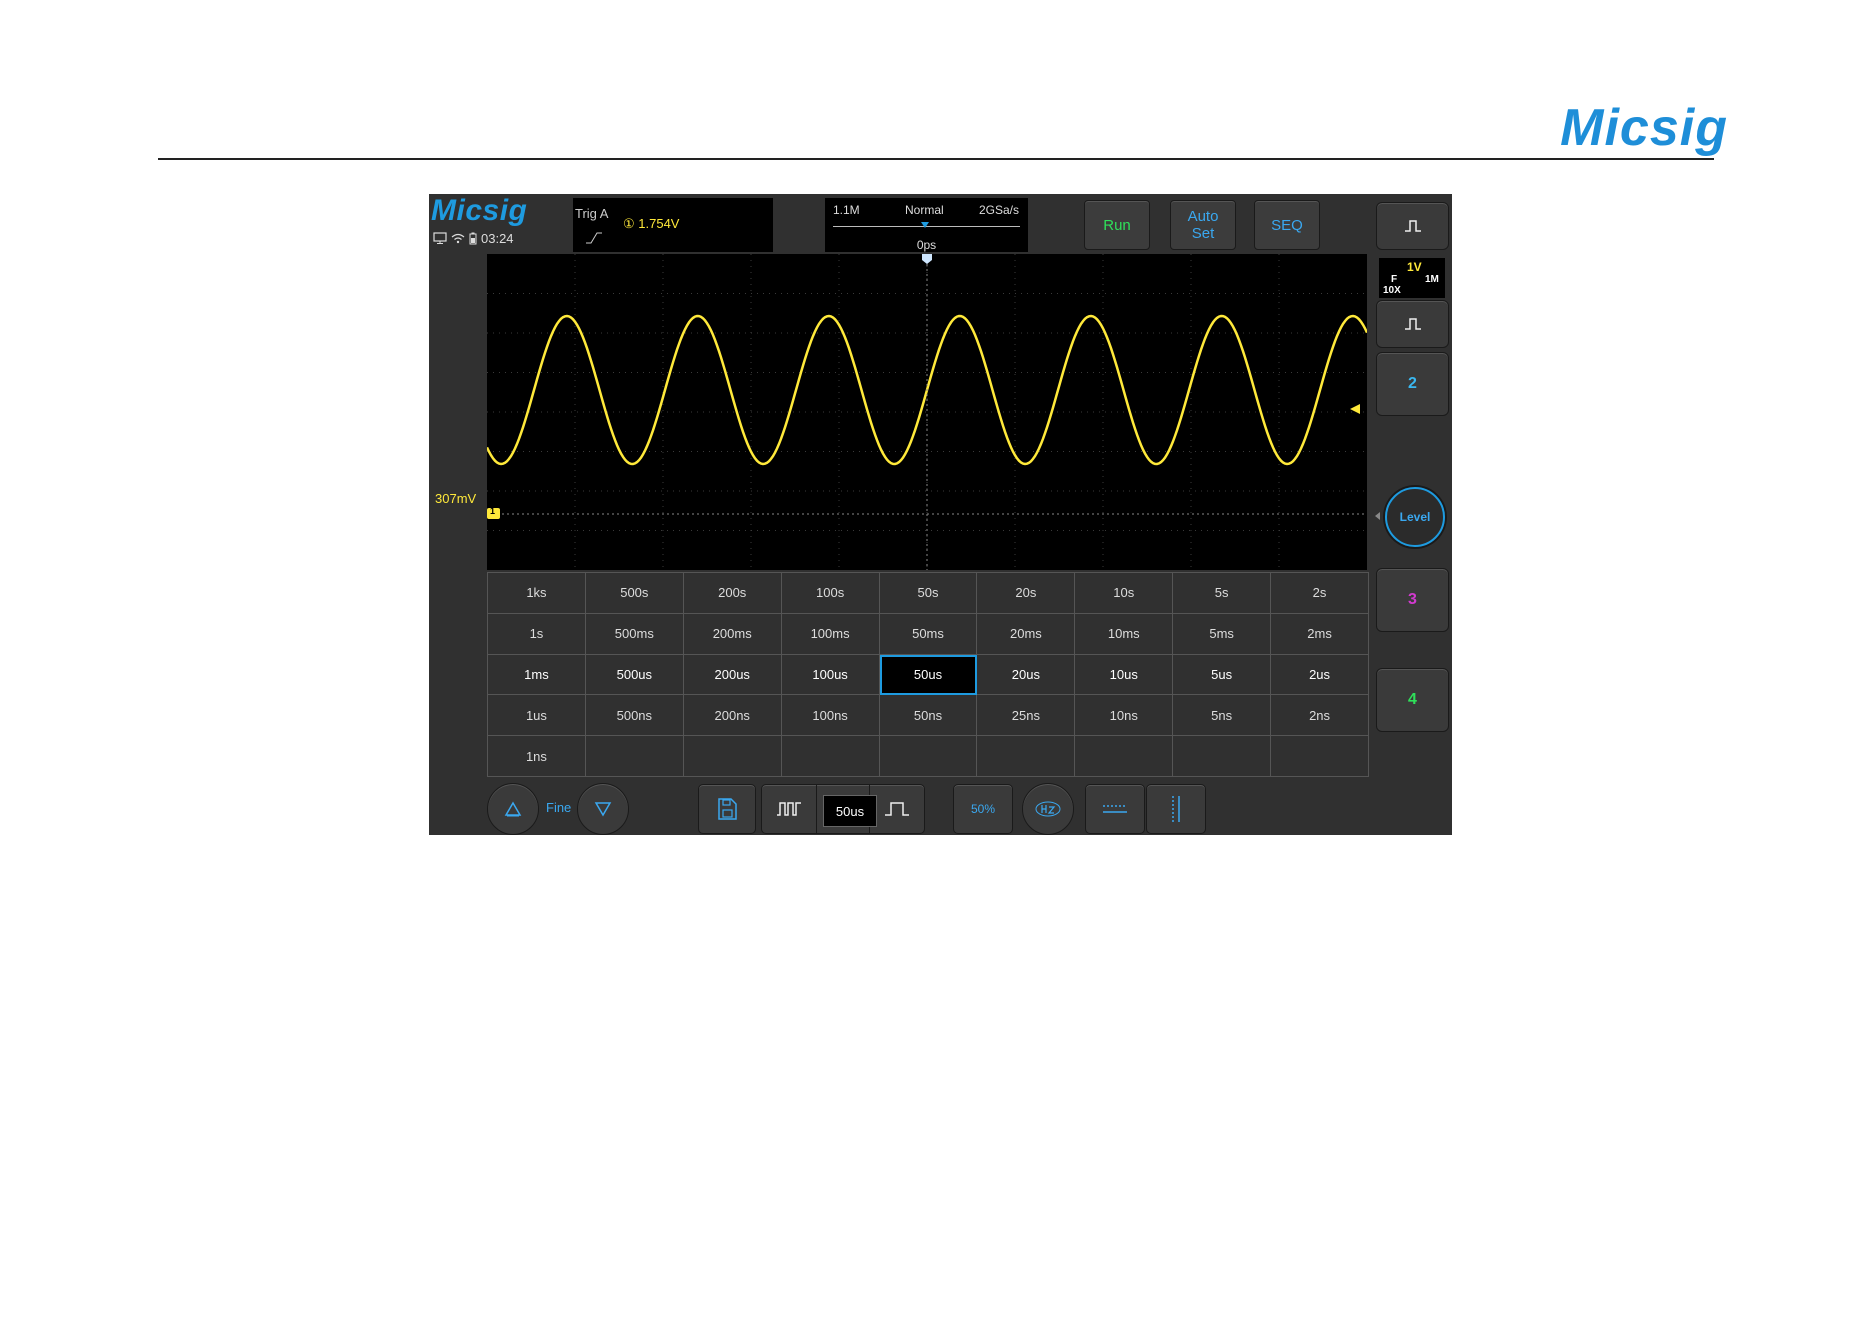 This screenshot has height=1324, width=1872. I want to click on save-button, so click(727, 809).